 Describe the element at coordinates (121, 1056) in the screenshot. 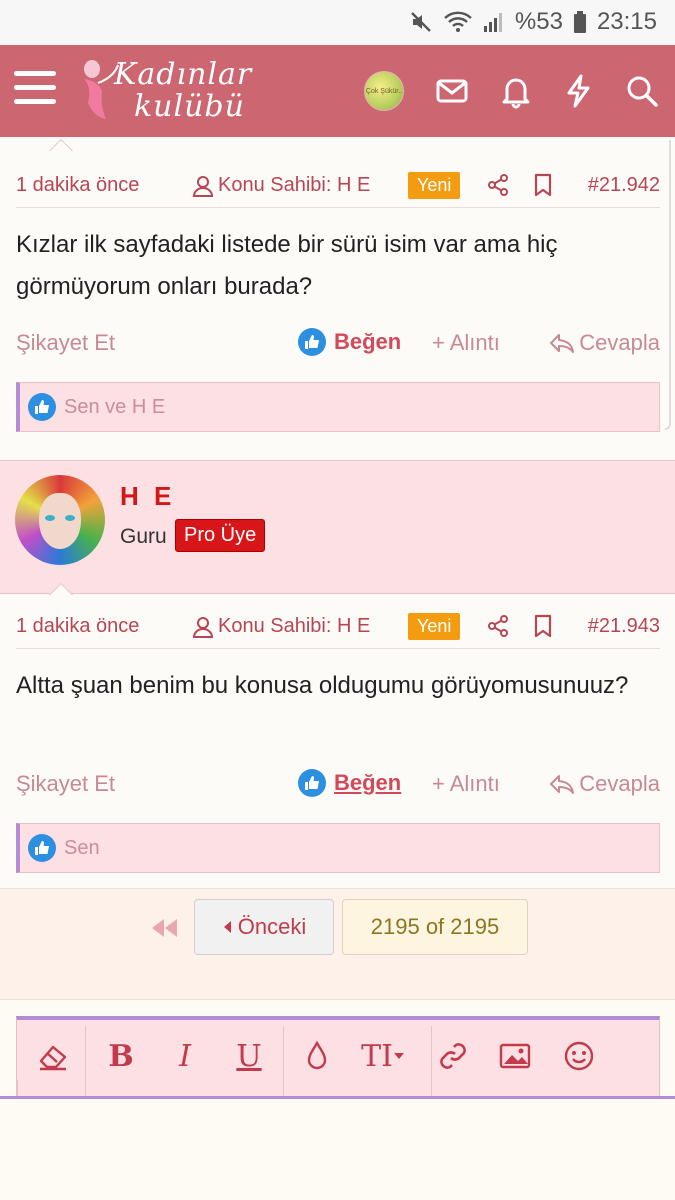

I see `bold-button: B` at that location.